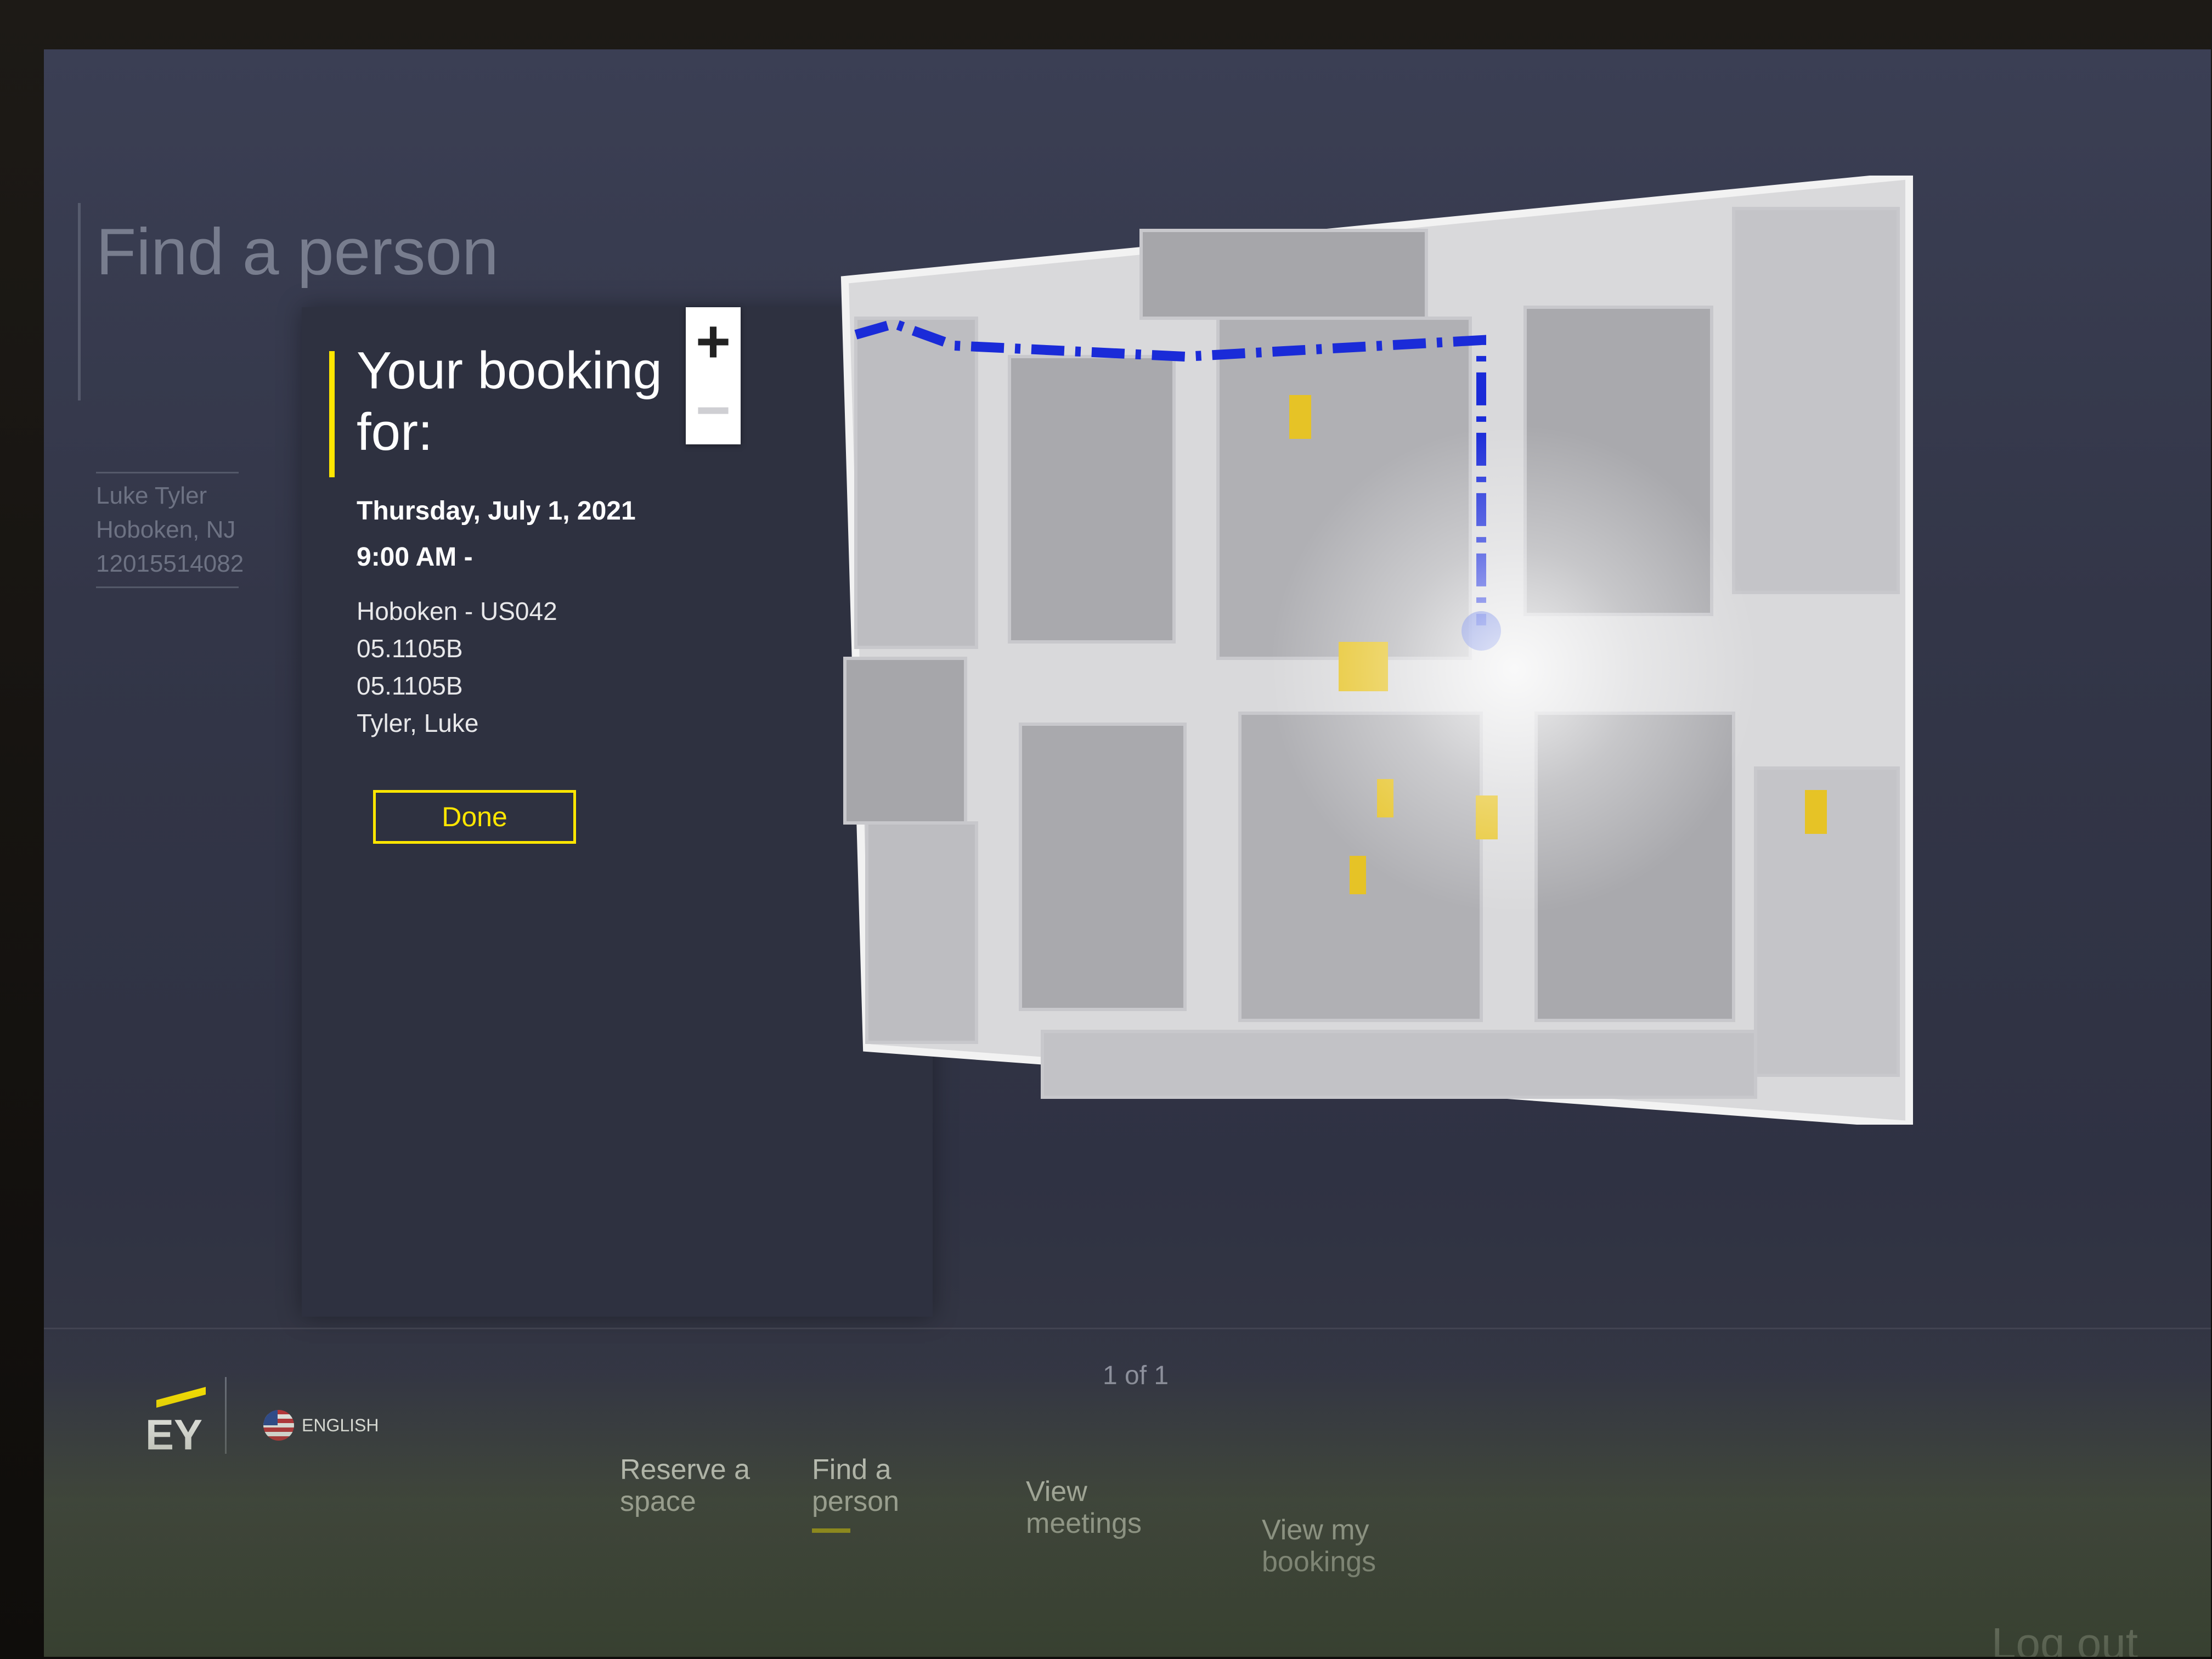  I want to click on done-button: Done, so click(474, 817).